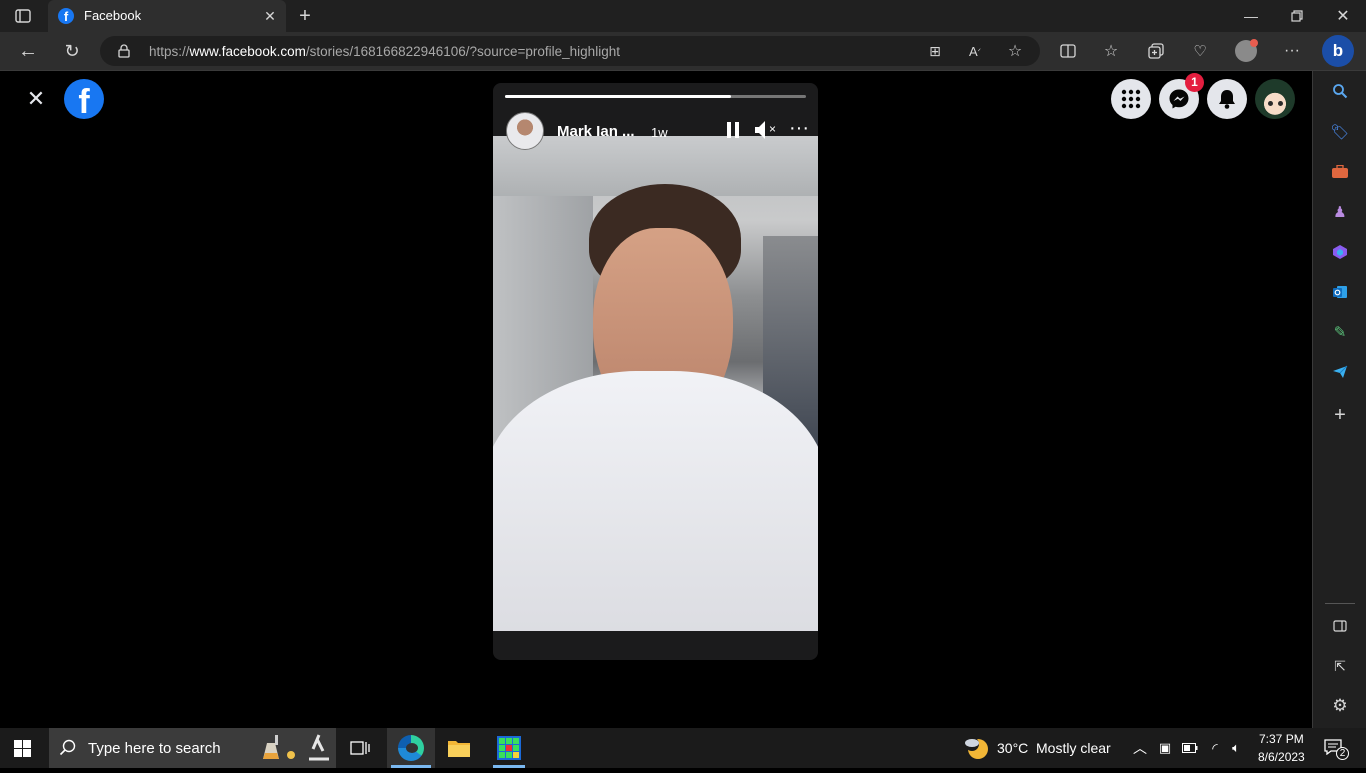 This screenshot has width=1366, height=773. Describe the element at coordinates (23, 749) in the screenshot. I see `start-windows-icon` at that location.